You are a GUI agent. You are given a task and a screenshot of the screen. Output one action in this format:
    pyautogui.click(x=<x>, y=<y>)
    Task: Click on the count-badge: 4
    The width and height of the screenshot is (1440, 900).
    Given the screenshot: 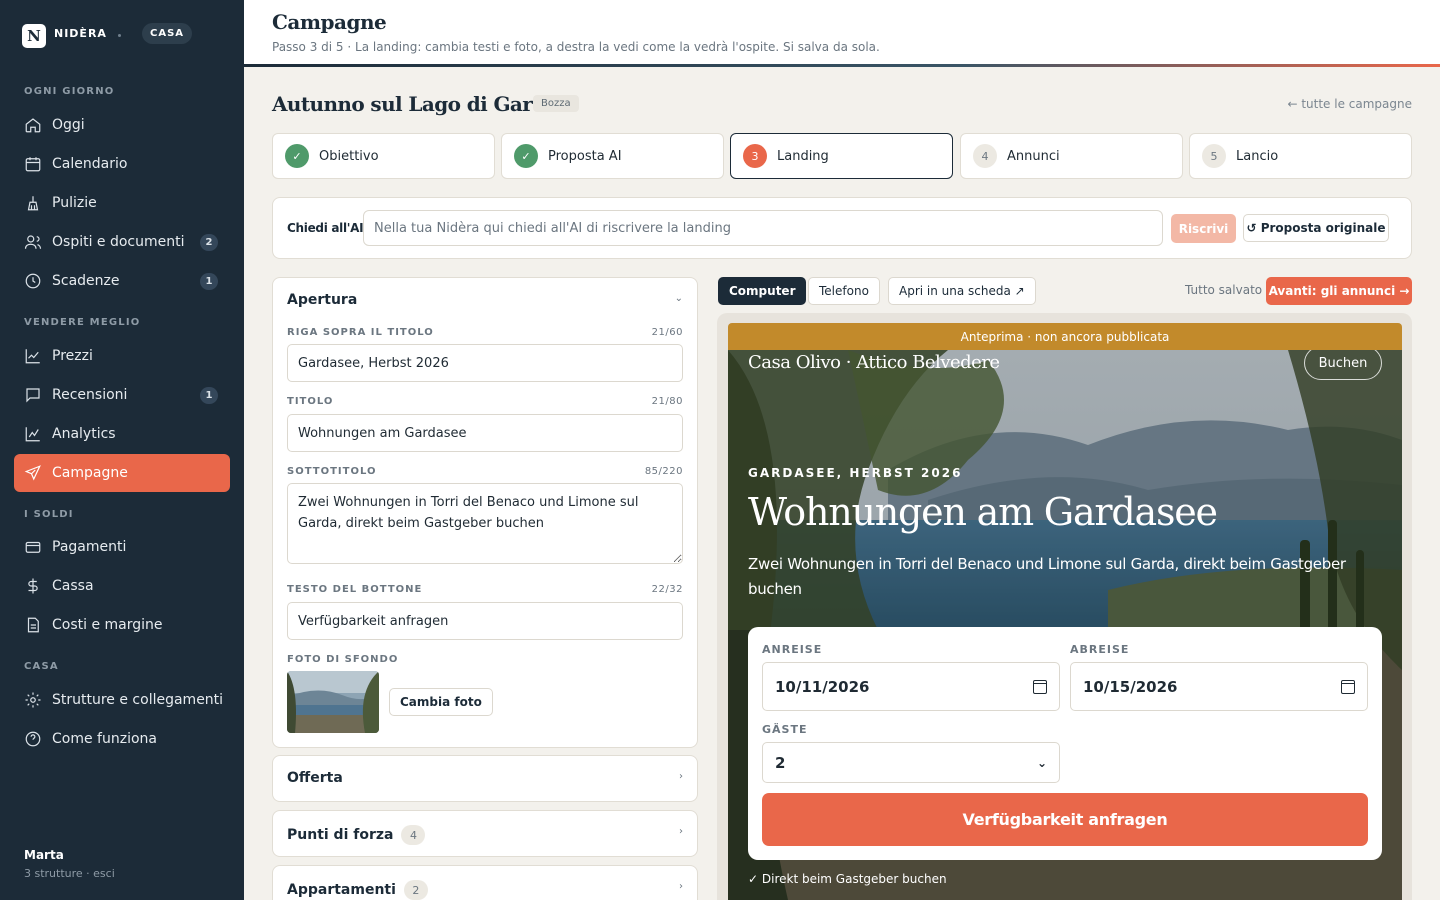 What is the action you would take?
    pyautogui.click(x=413, y=835)
    